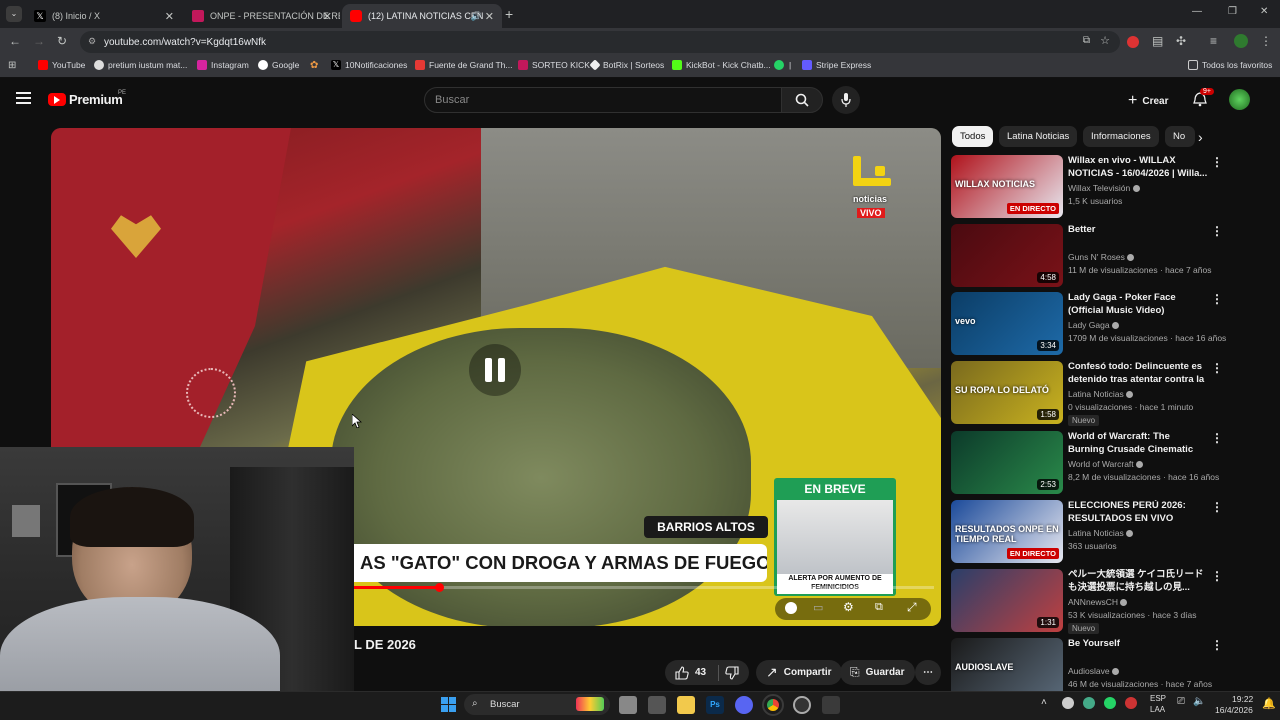 This screenshot has width=1280, height=720. Describe the element at coordinates (1106, 464) in the screenshot. I see `channel-name: World of Warcraft` at that location.